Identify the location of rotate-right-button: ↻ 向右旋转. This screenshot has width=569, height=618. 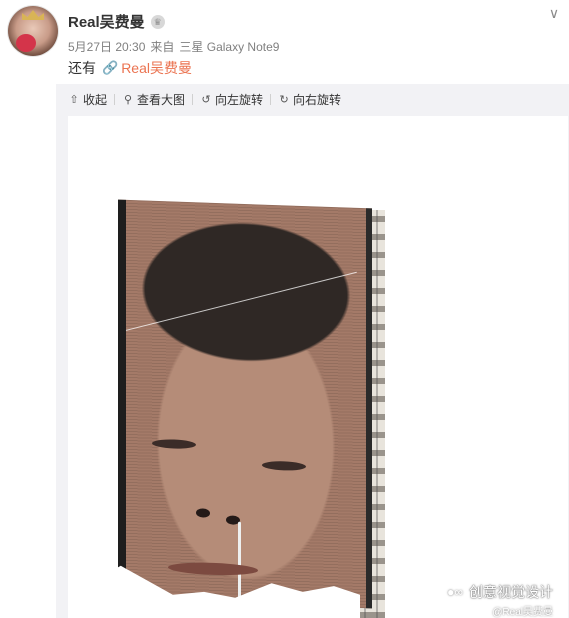
(309, 99).